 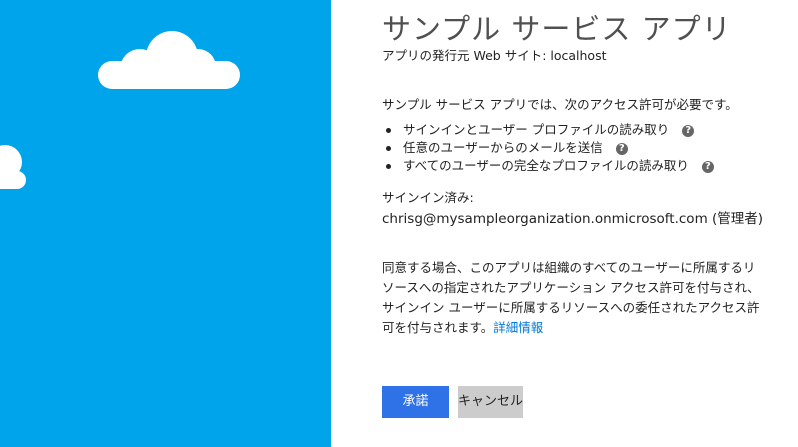 I want to click on cloud-icon-large, so click(x=169, y=60).